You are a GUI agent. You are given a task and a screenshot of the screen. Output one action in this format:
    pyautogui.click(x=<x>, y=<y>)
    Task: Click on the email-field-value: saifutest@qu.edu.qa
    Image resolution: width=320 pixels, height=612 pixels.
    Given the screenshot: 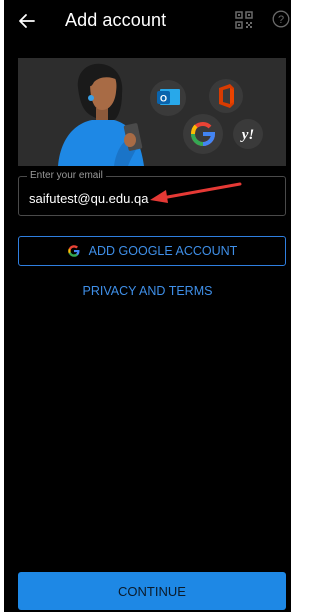 What is the action you would take?
    pyautogui.click(x=88, y=199)
    